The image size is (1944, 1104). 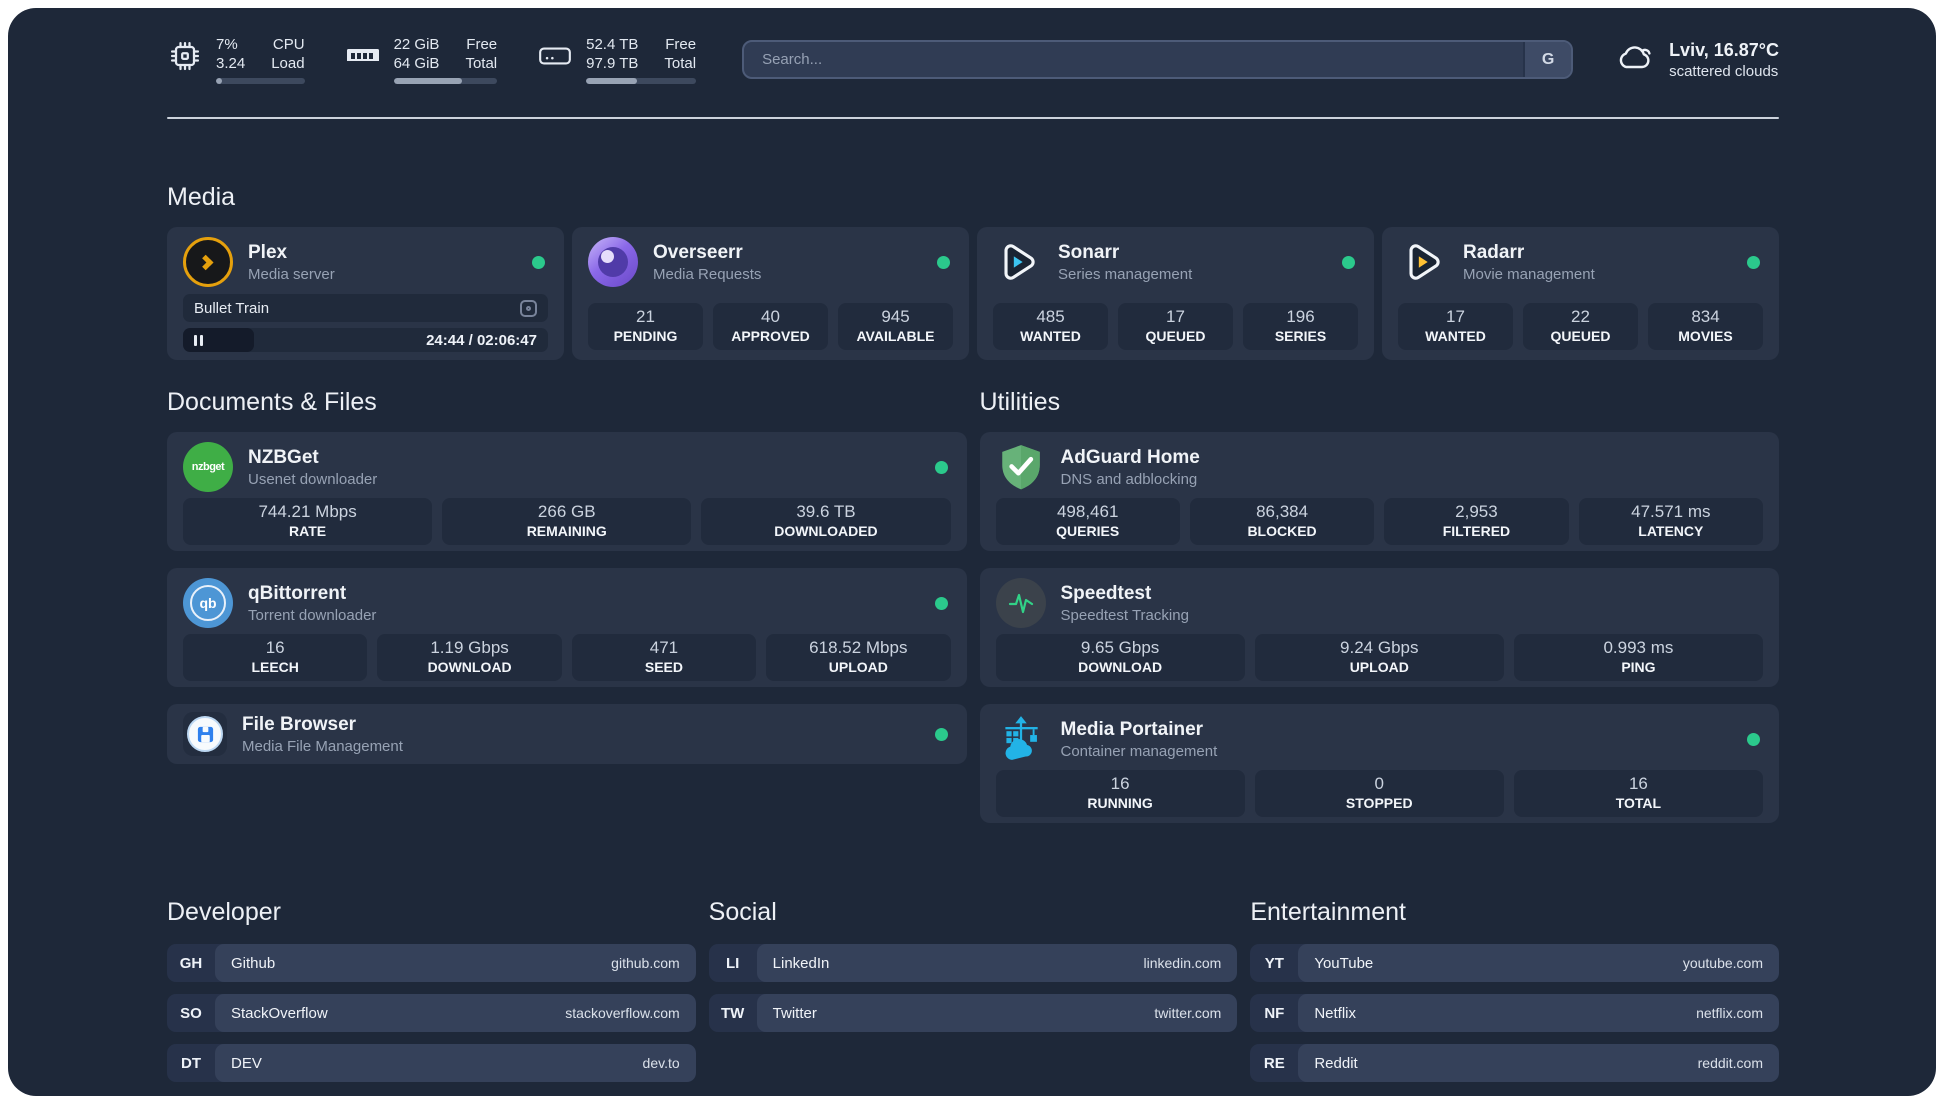 What do you see at coordinates (224, 912) in the screenshot?
I see `section-title-developer: Developer` at bounding box center [224, 912].